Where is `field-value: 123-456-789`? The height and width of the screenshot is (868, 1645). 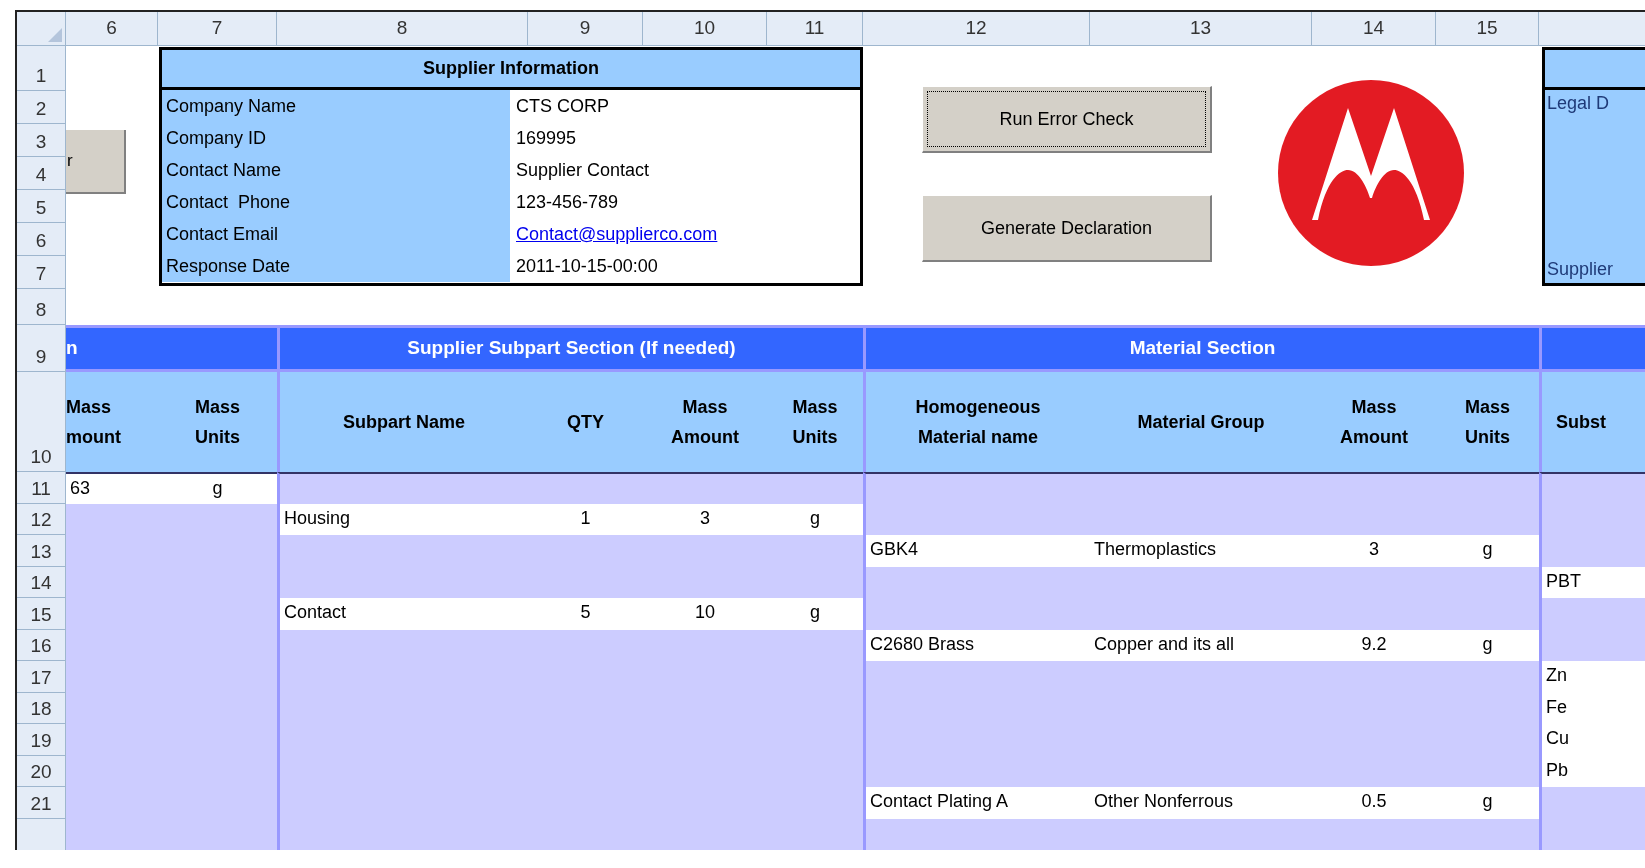 field-value: 123-456-789 is located at coordinates (567, 202).